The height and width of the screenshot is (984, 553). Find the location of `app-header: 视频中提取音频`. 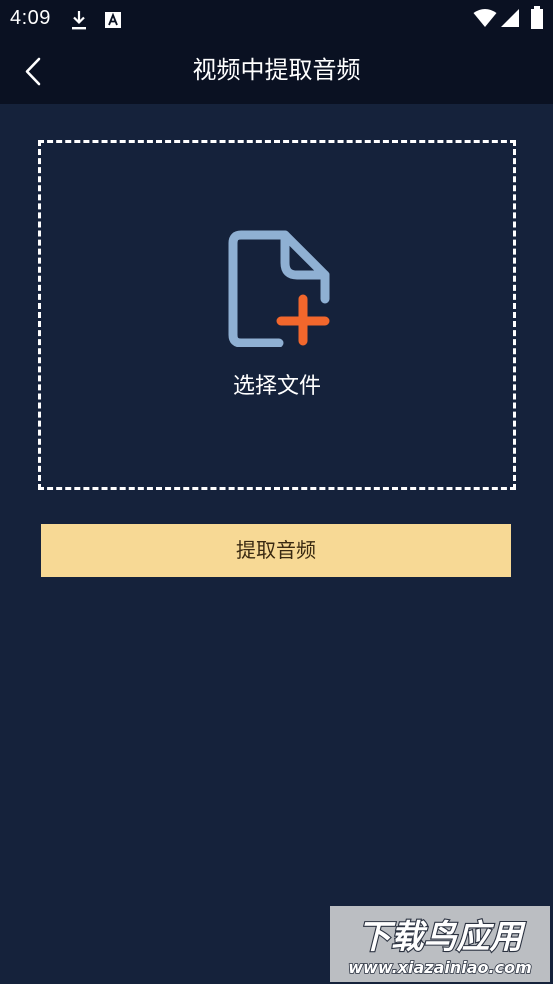

app-header: 视频中提取音频 is located at coordinates (276, 72).